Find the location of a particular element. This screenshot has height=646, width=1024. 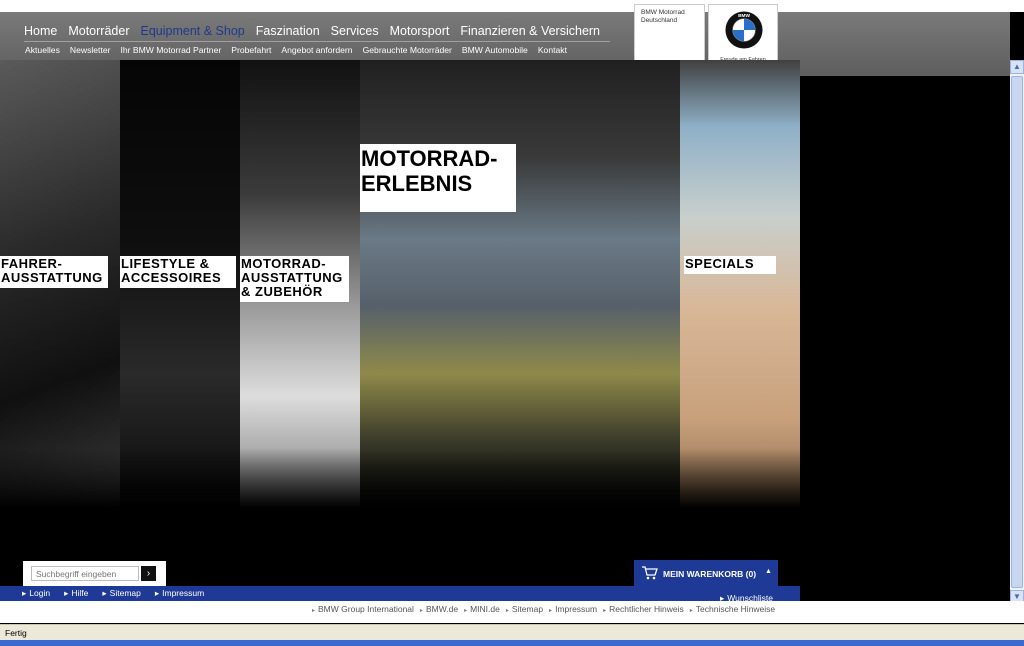

link-impressum-label: Impressum is located at coordinates (183, 593).